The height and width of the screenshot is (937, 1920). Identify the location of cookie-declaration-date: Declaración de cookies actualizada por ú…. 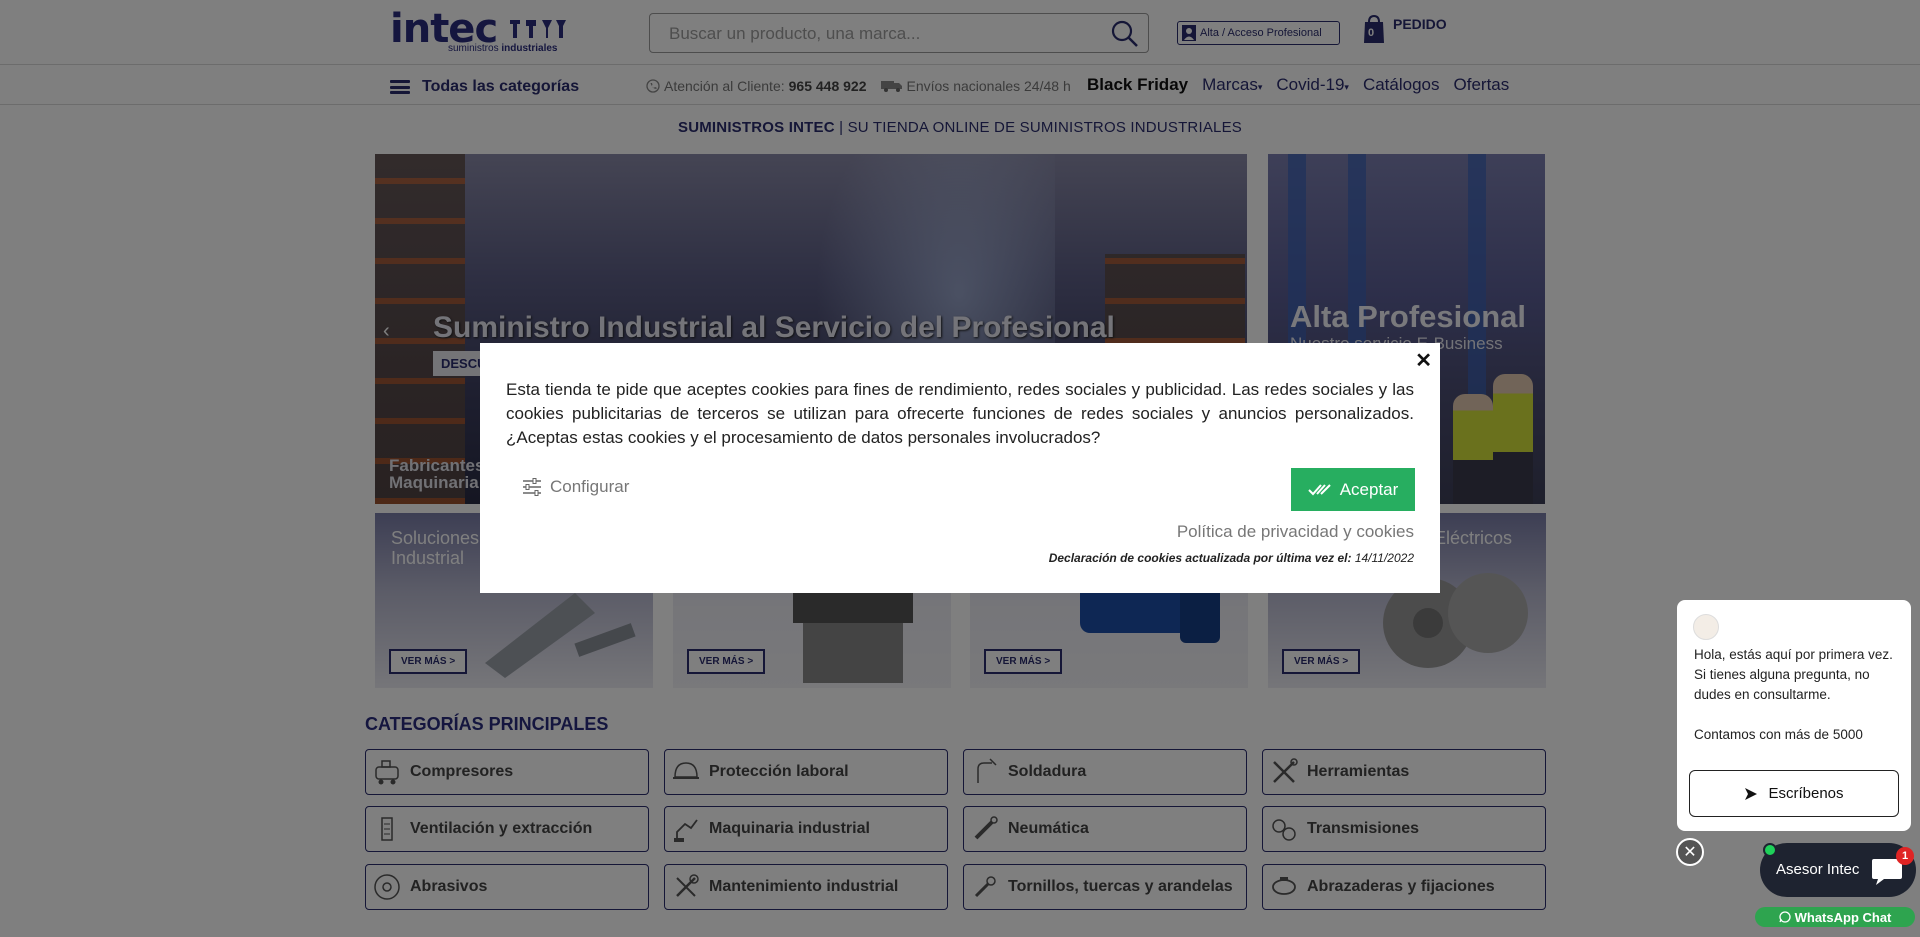
(1231, 558).